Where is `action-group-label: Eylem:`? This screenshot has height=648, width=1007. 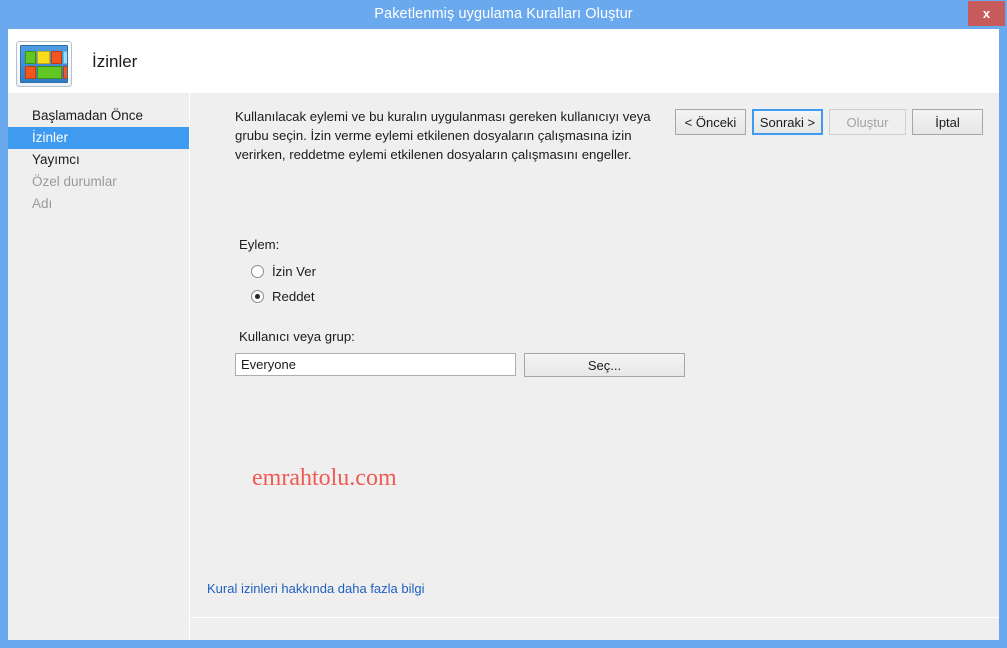
action-group-label: Eylem: is located at coordinates (259, 244).